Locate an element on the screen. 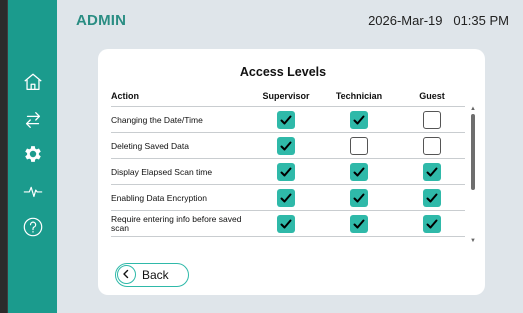 The height and width of the screenshot is (313, 523). table-row: Offload saved data is located at coordinates (288, 237).